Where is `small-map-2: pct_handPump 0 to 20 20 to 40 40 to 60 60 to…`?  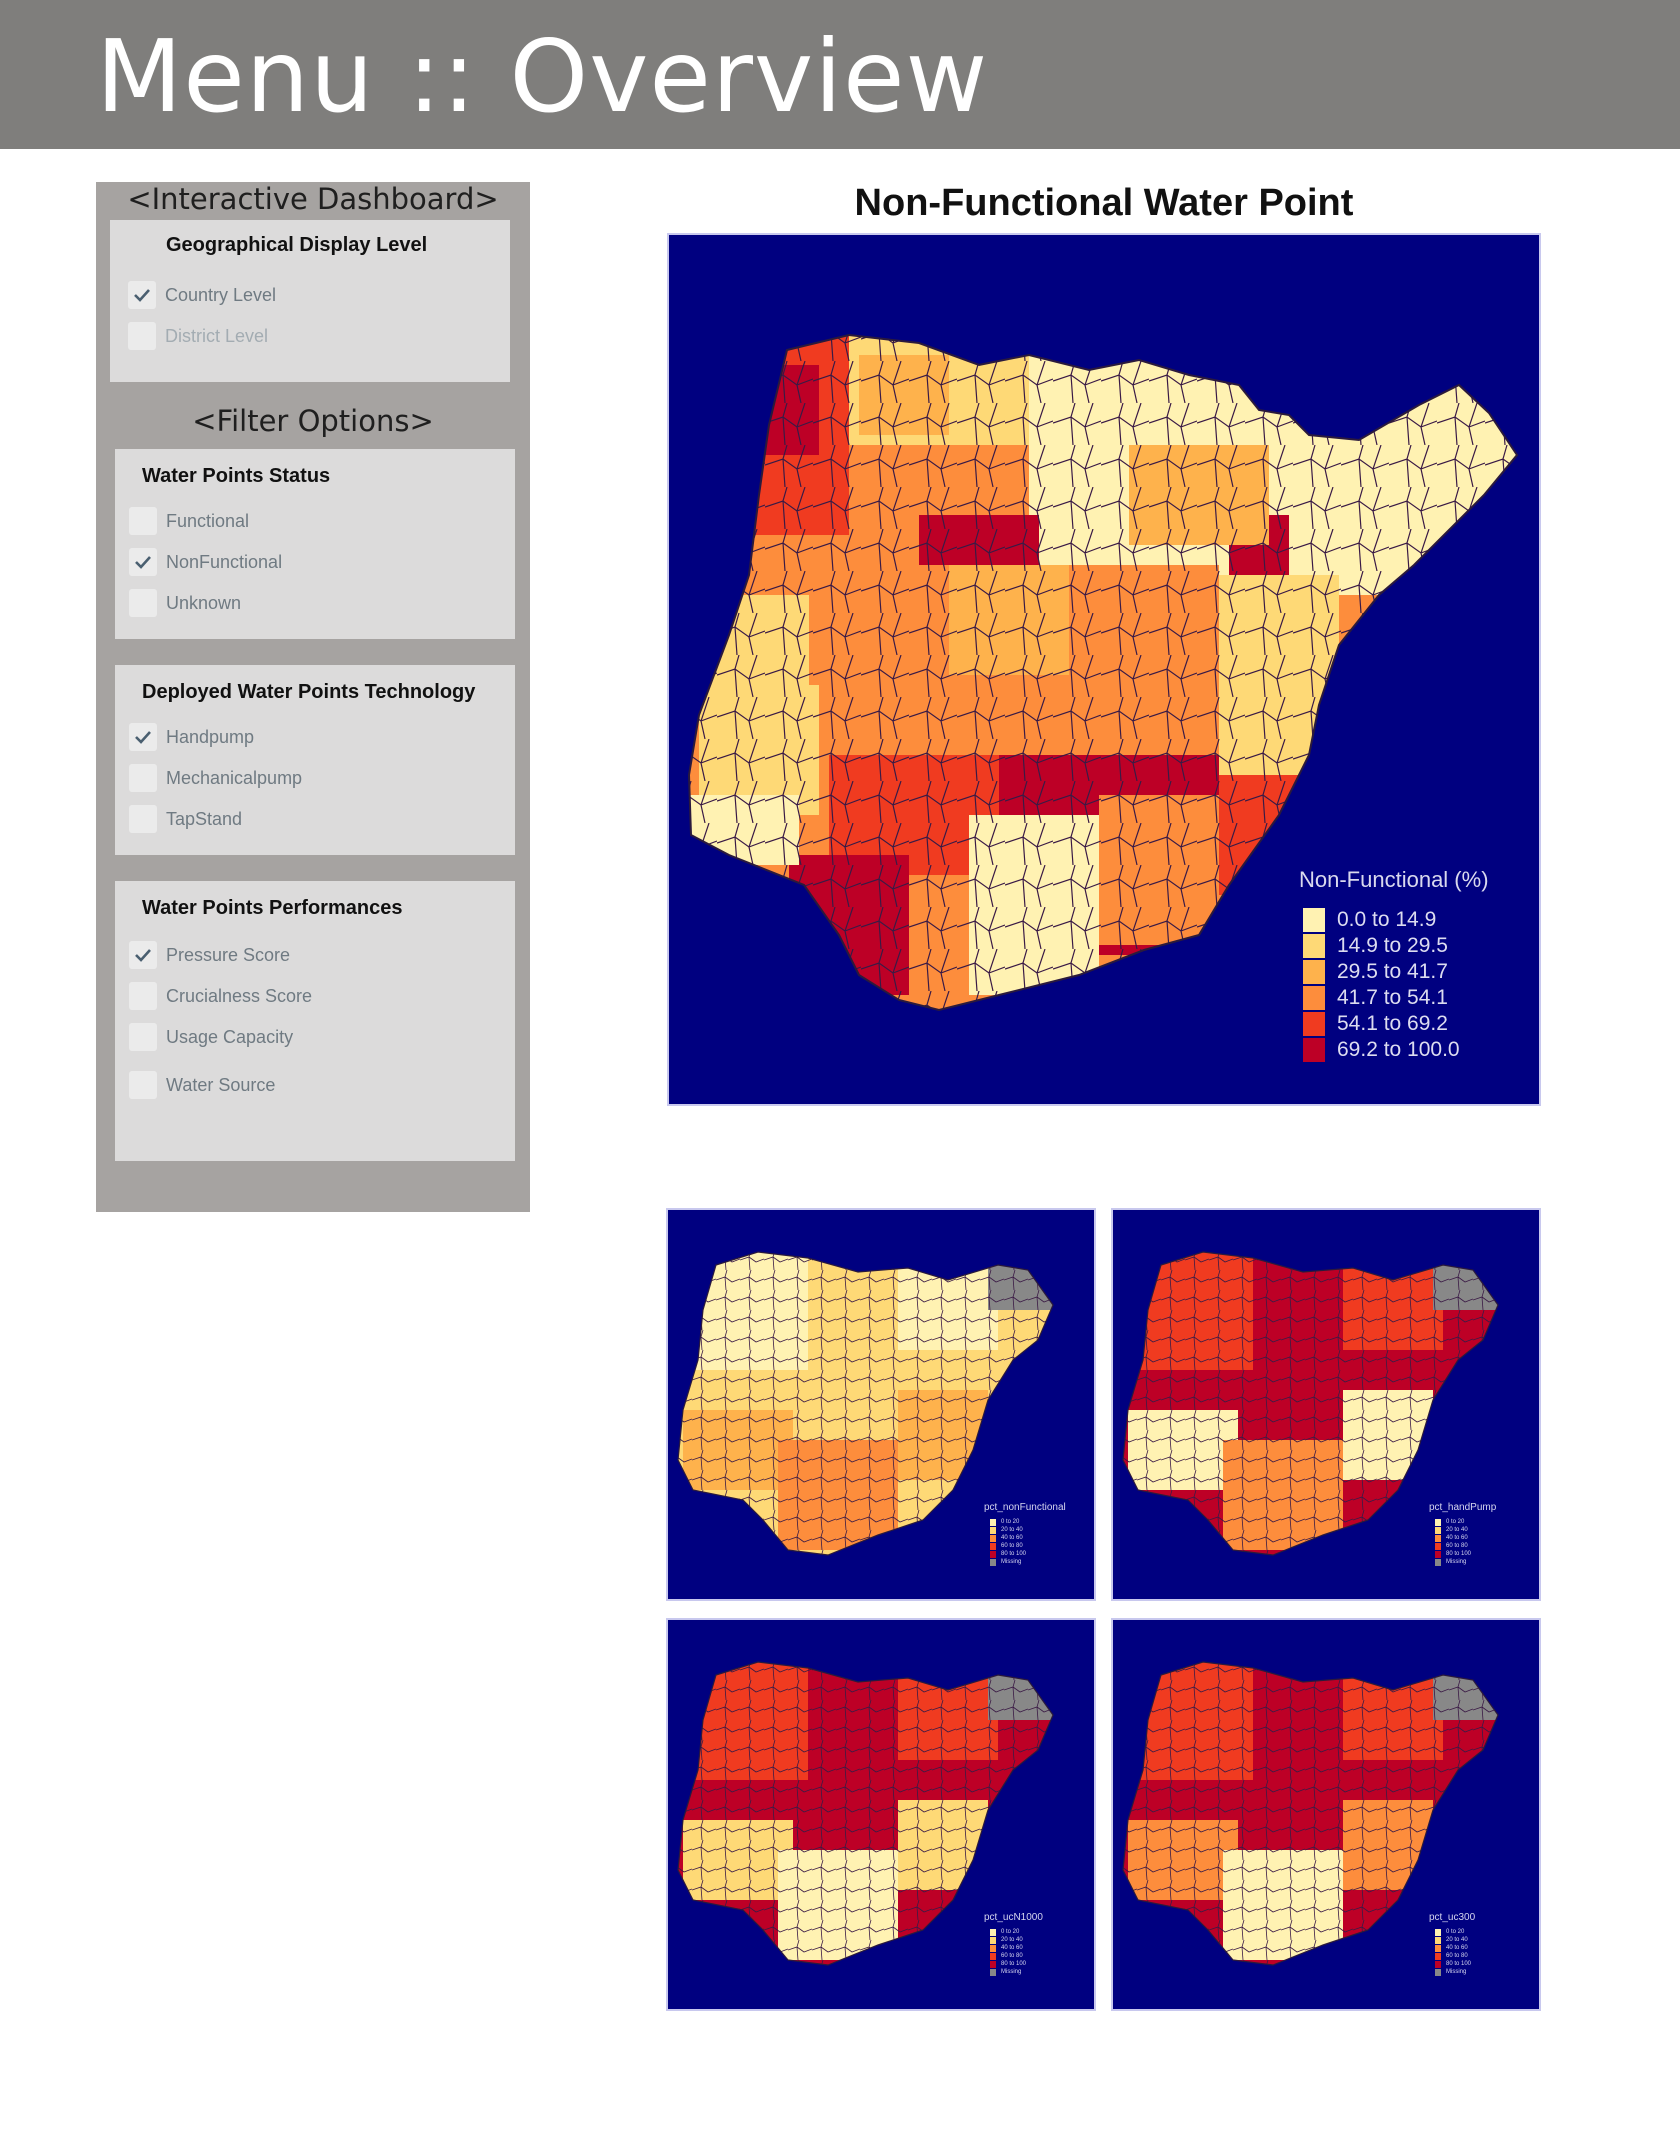 small-map-2: pct_handPump 0 to 20 20 to 40 40 to 60 60 to… is located at coordinates (1326, 1404).